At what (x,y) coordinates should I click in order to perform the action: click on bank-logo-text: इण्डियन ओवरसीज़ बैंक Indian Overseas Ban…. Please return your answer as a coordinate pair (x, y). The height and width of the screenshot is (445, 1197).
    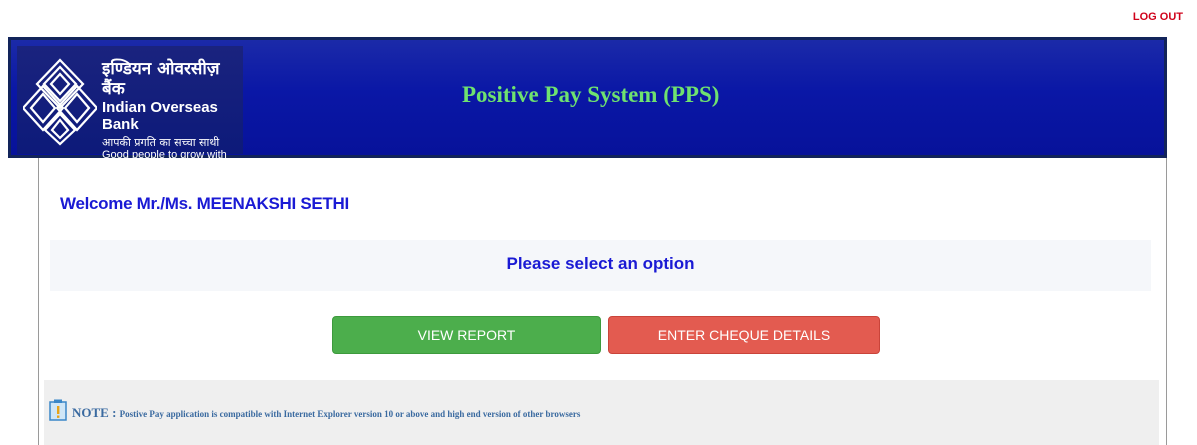
    Looking at the image, I should click on (172, 110).